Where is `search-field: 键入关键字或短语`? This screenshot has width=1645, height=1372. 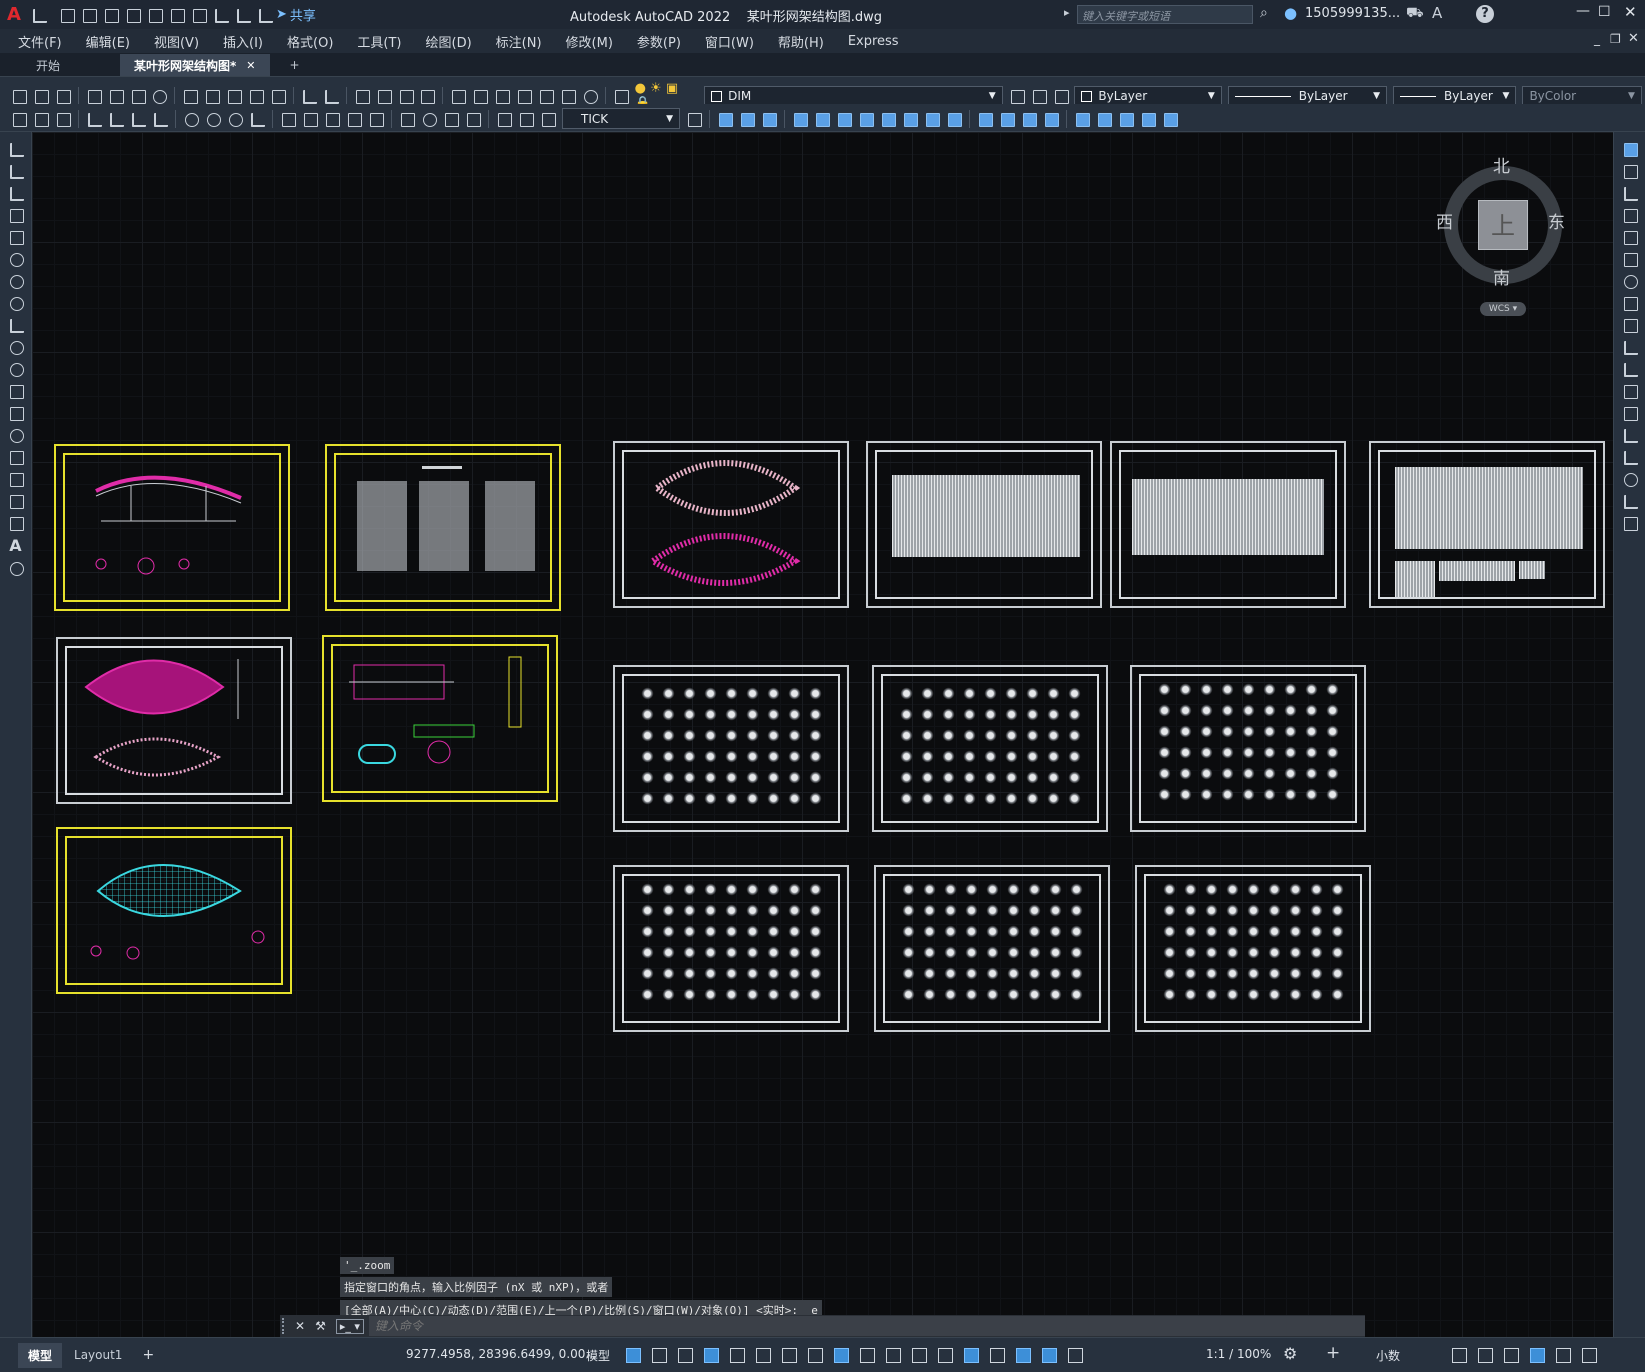
search-field: 键入关键字或短语 is located at coordinates (1165, 14).